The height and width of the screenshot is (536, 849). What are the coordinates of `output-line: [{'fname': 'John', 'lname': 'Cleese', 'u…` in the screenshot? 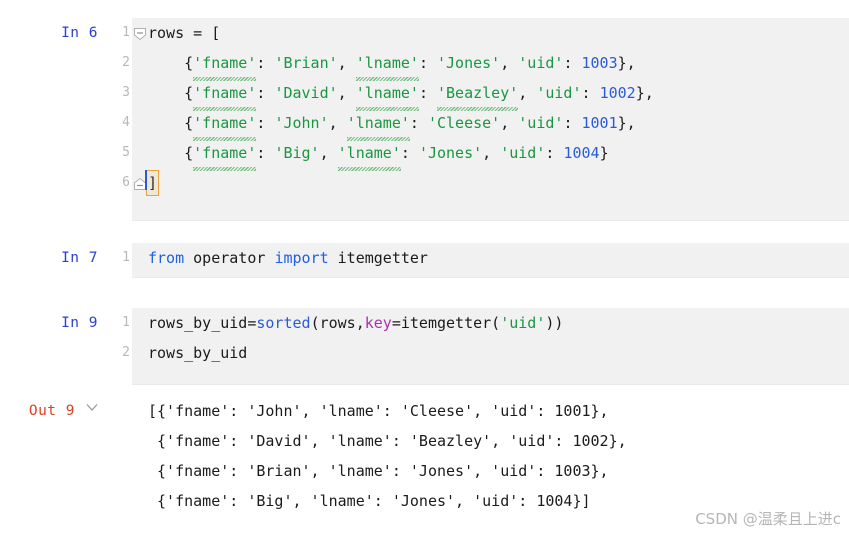 It's located at (378, 411).